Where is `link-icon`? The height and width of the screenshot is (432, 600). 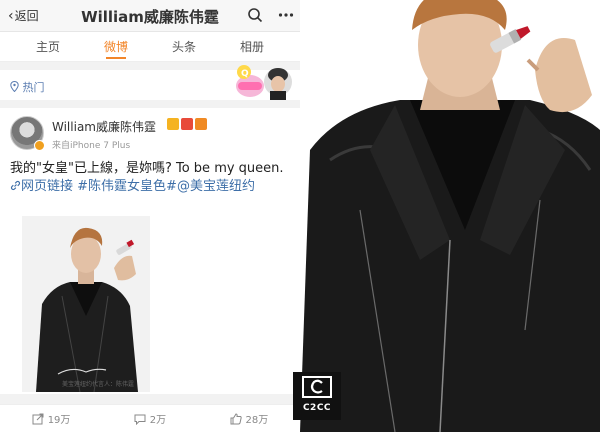
link-icon is located at coordinates (15, 185).